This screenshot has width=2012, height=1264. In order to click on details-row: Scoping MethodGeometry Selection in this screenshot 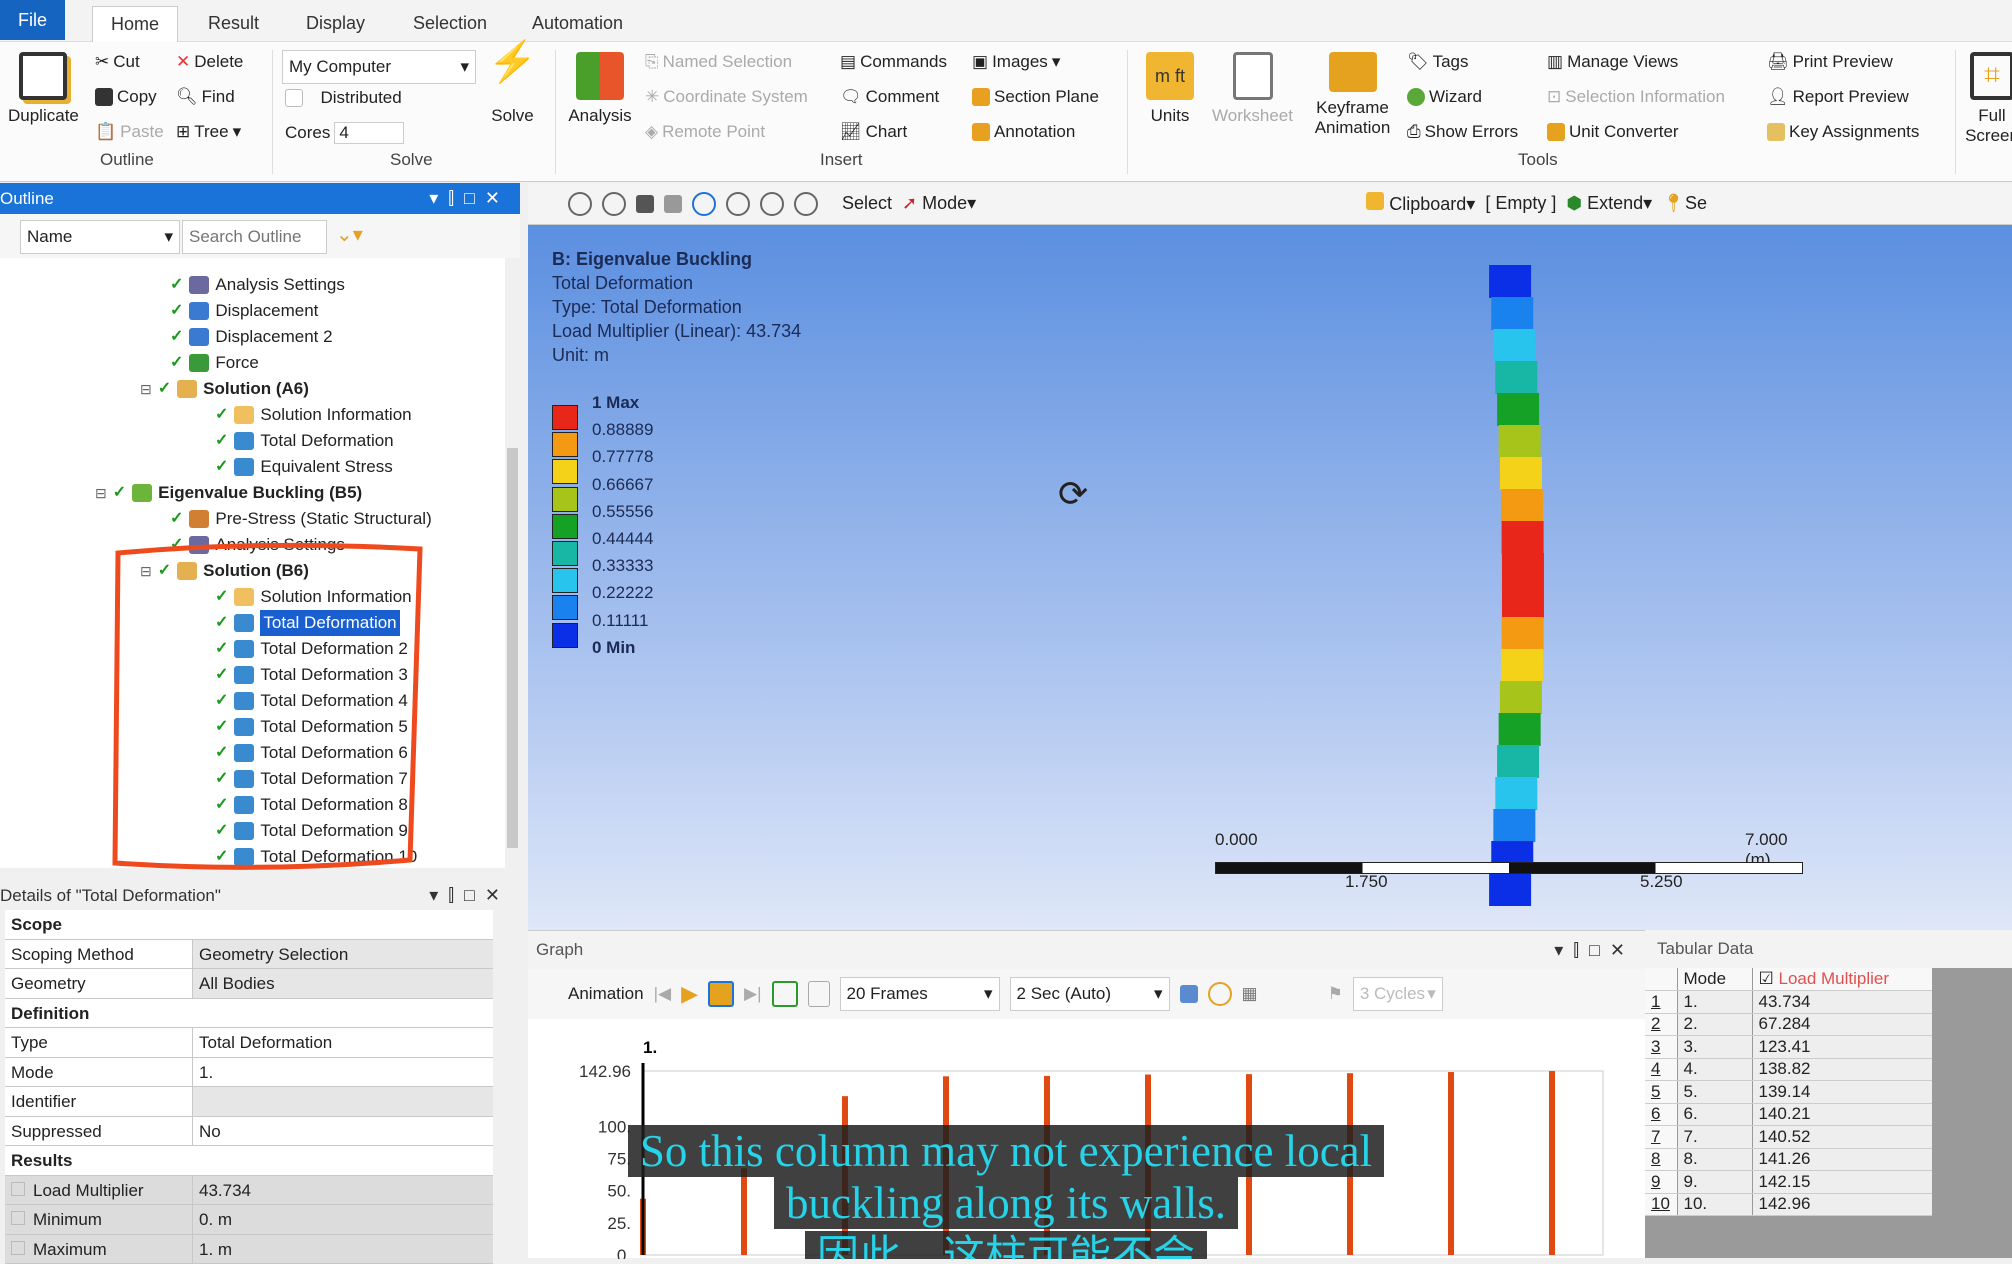, I will do `click(249, 955)`.